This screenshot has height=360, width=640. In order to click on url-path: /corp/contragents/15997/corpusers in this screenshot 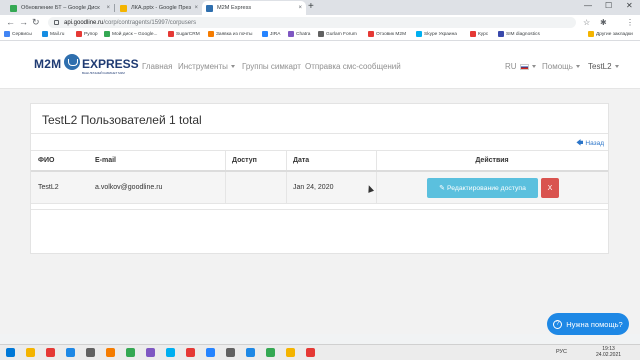, I will do `click(150, 22)`.